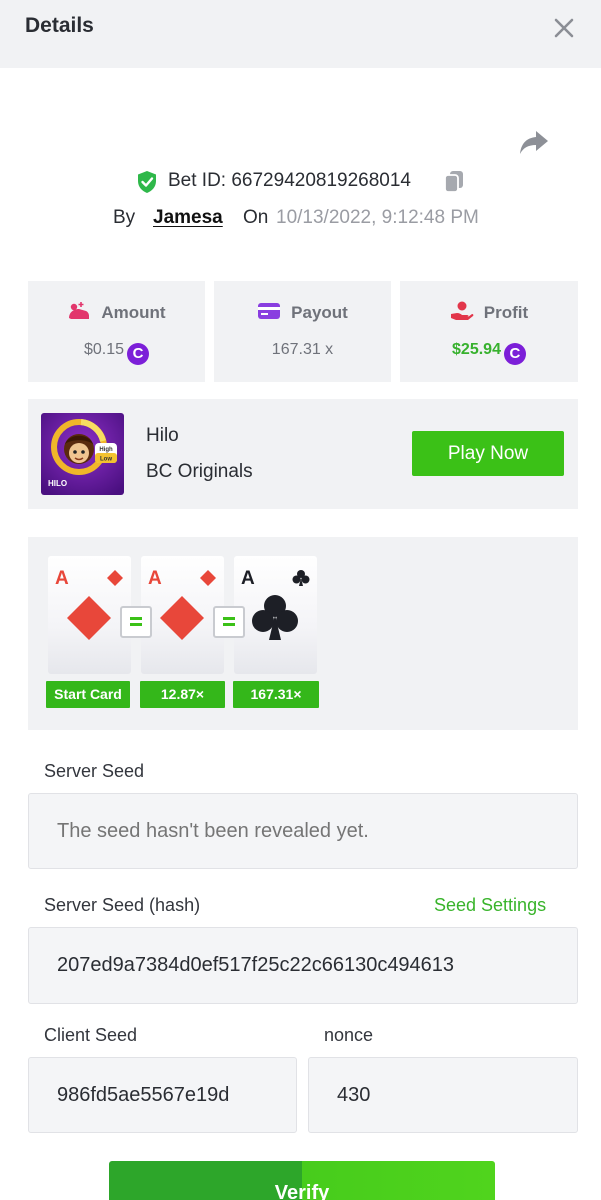  What do you see at coordinates (276, 694) in the screenshot?
I see `card-multiplier-label: 167.31×` at bounding box center [276, 694].